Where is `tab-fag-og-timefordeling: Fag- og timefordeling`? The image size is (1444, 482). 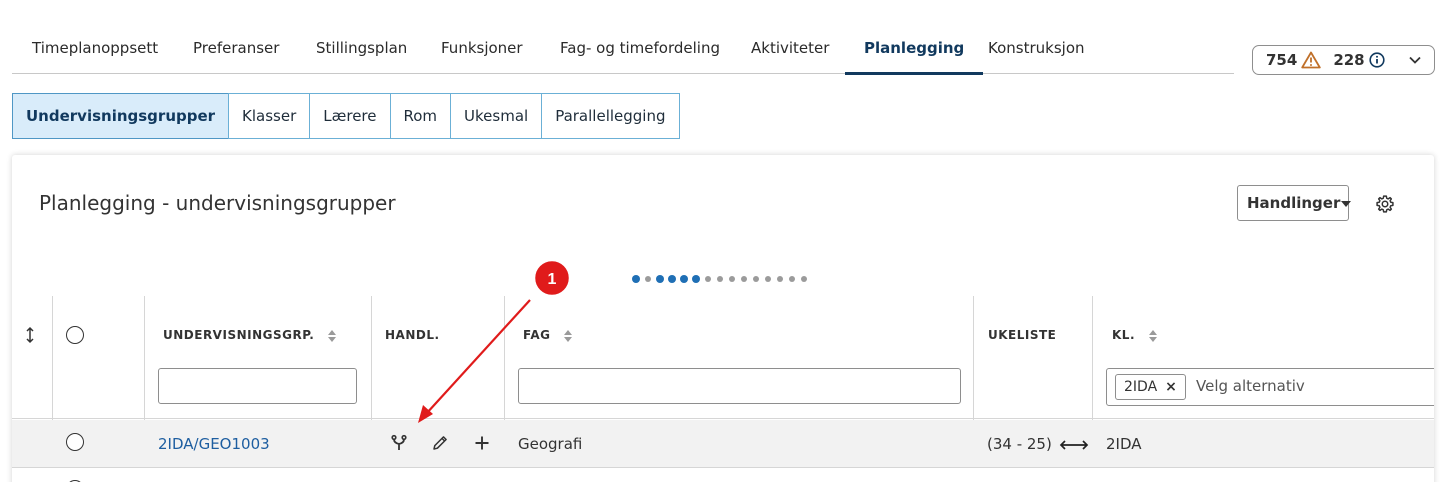 tab-fag-og-timefordeling: Fag- og timefordeling is located at coordinates (640, 50).